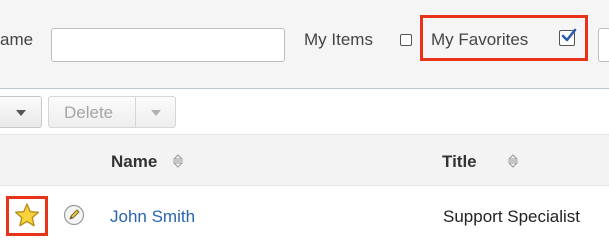 The width and height of the screenshot is (609, 244). Describe the element at coordinates (17, 39) in the screenshot. I see `name-filter-label: ame` at that location.